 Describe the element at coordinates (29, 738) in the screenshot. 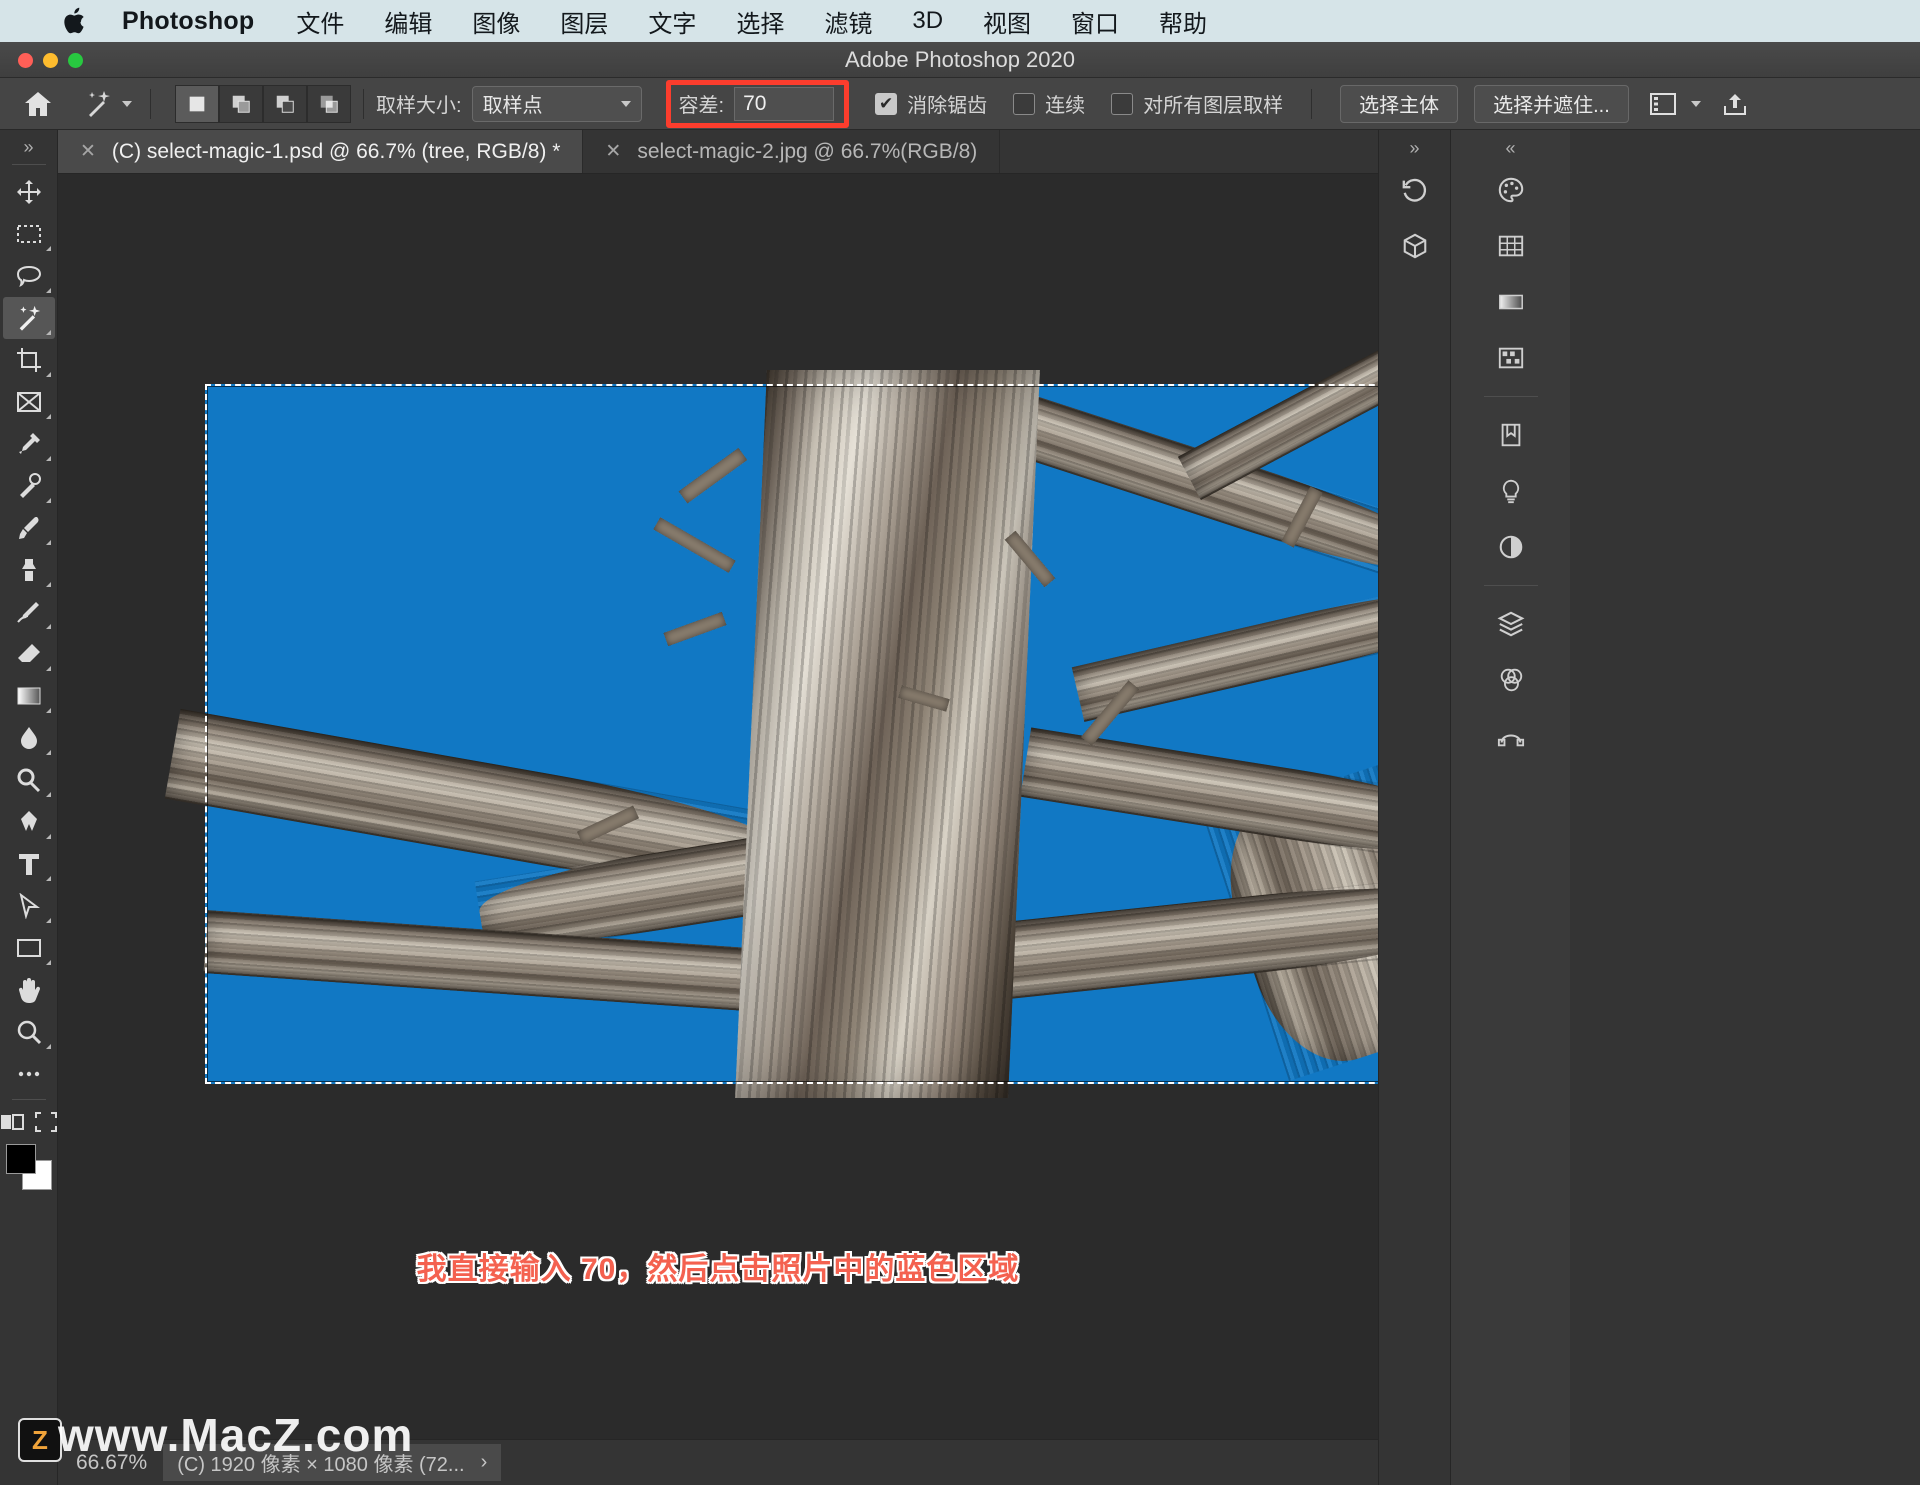

I see `blur-tool-button` at that location.